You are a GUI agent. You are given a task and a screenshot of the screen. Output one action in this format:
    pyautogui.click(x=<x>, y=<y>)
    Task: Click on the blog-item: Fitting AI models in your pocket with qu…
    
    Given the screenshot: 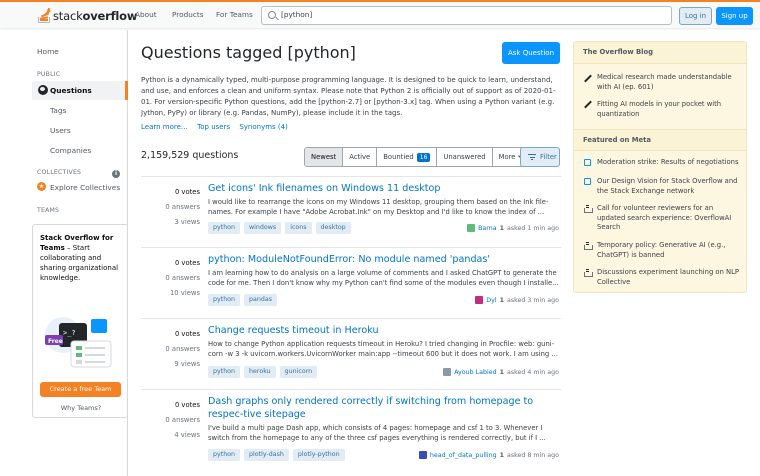 What is the action you would take?
    pyautogui.click(x=669, y=109)
    